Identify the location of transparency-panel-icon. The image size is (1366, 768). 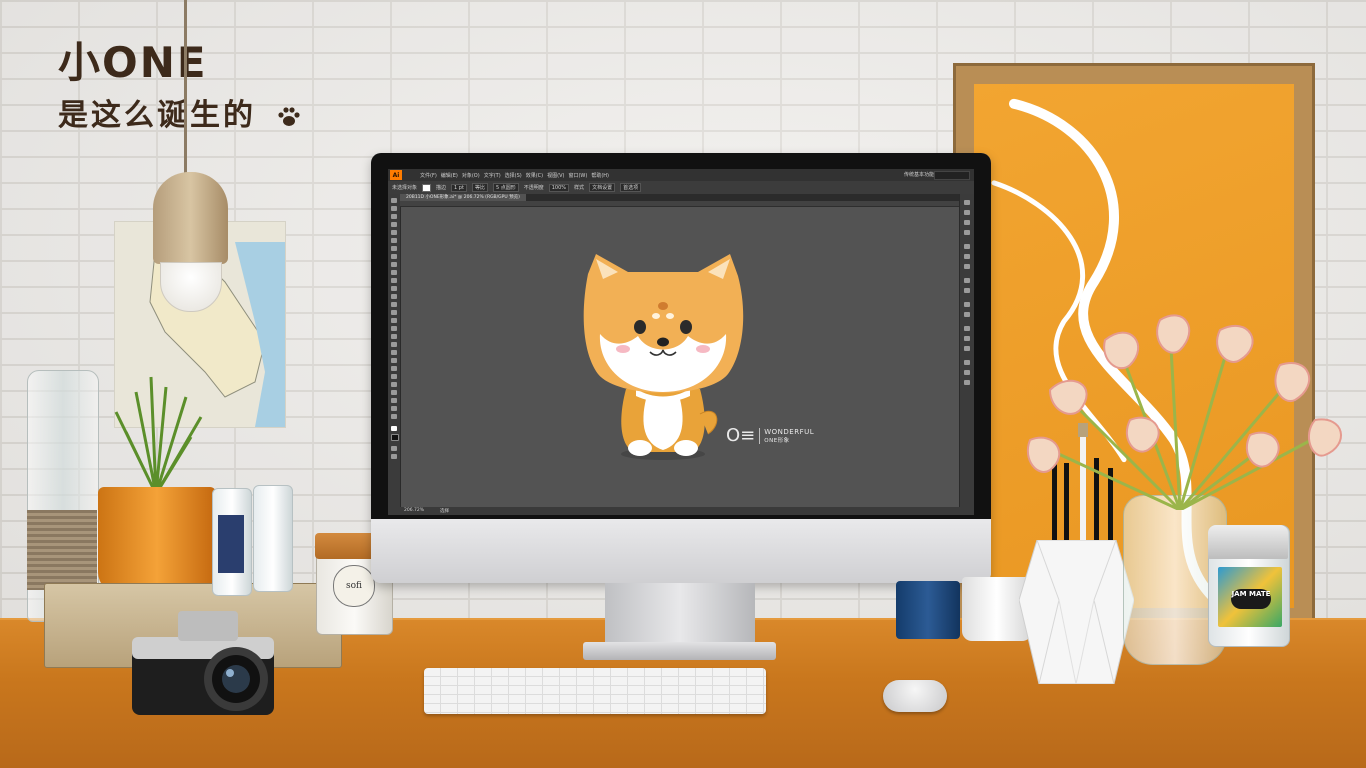
(967, 266).